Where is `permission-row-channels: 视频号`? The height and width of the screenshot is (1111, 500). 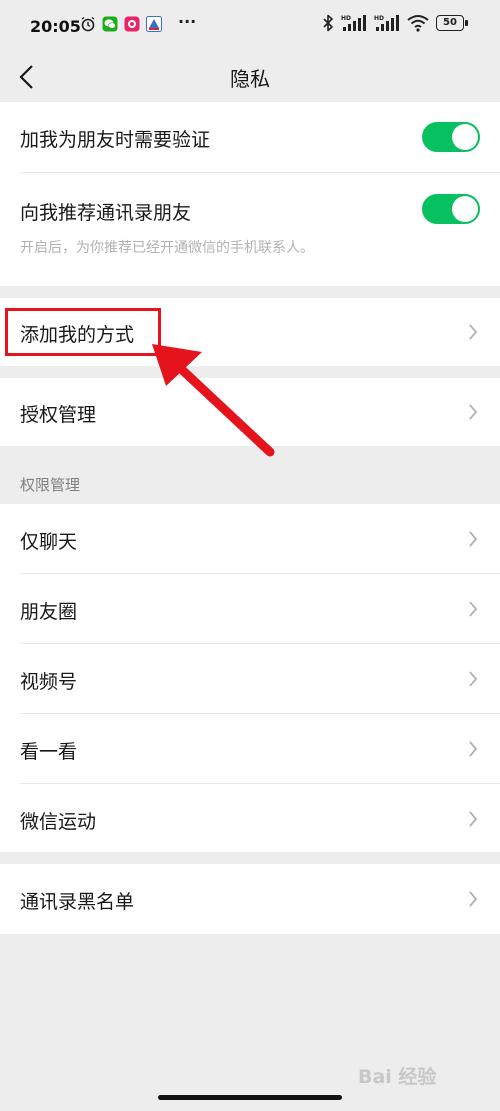 permission-row-channels: 视频号 is located at coordinates (250, 679).